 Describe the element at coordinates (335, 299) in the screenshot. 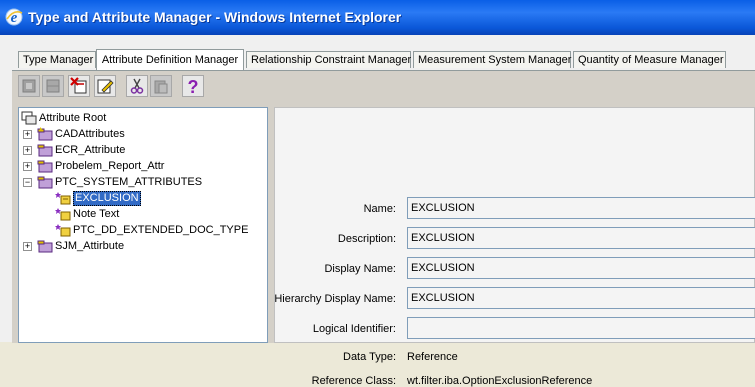

I see `hierarchy-display-name-label: Hierarchy Display Name:` at that location.